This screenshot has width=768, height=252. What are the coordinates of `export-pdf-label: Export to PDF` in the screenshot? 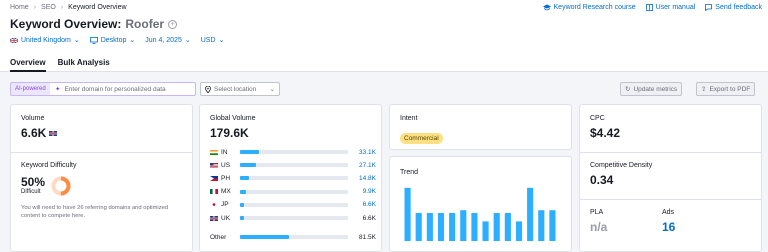 It's located at (730, 89).